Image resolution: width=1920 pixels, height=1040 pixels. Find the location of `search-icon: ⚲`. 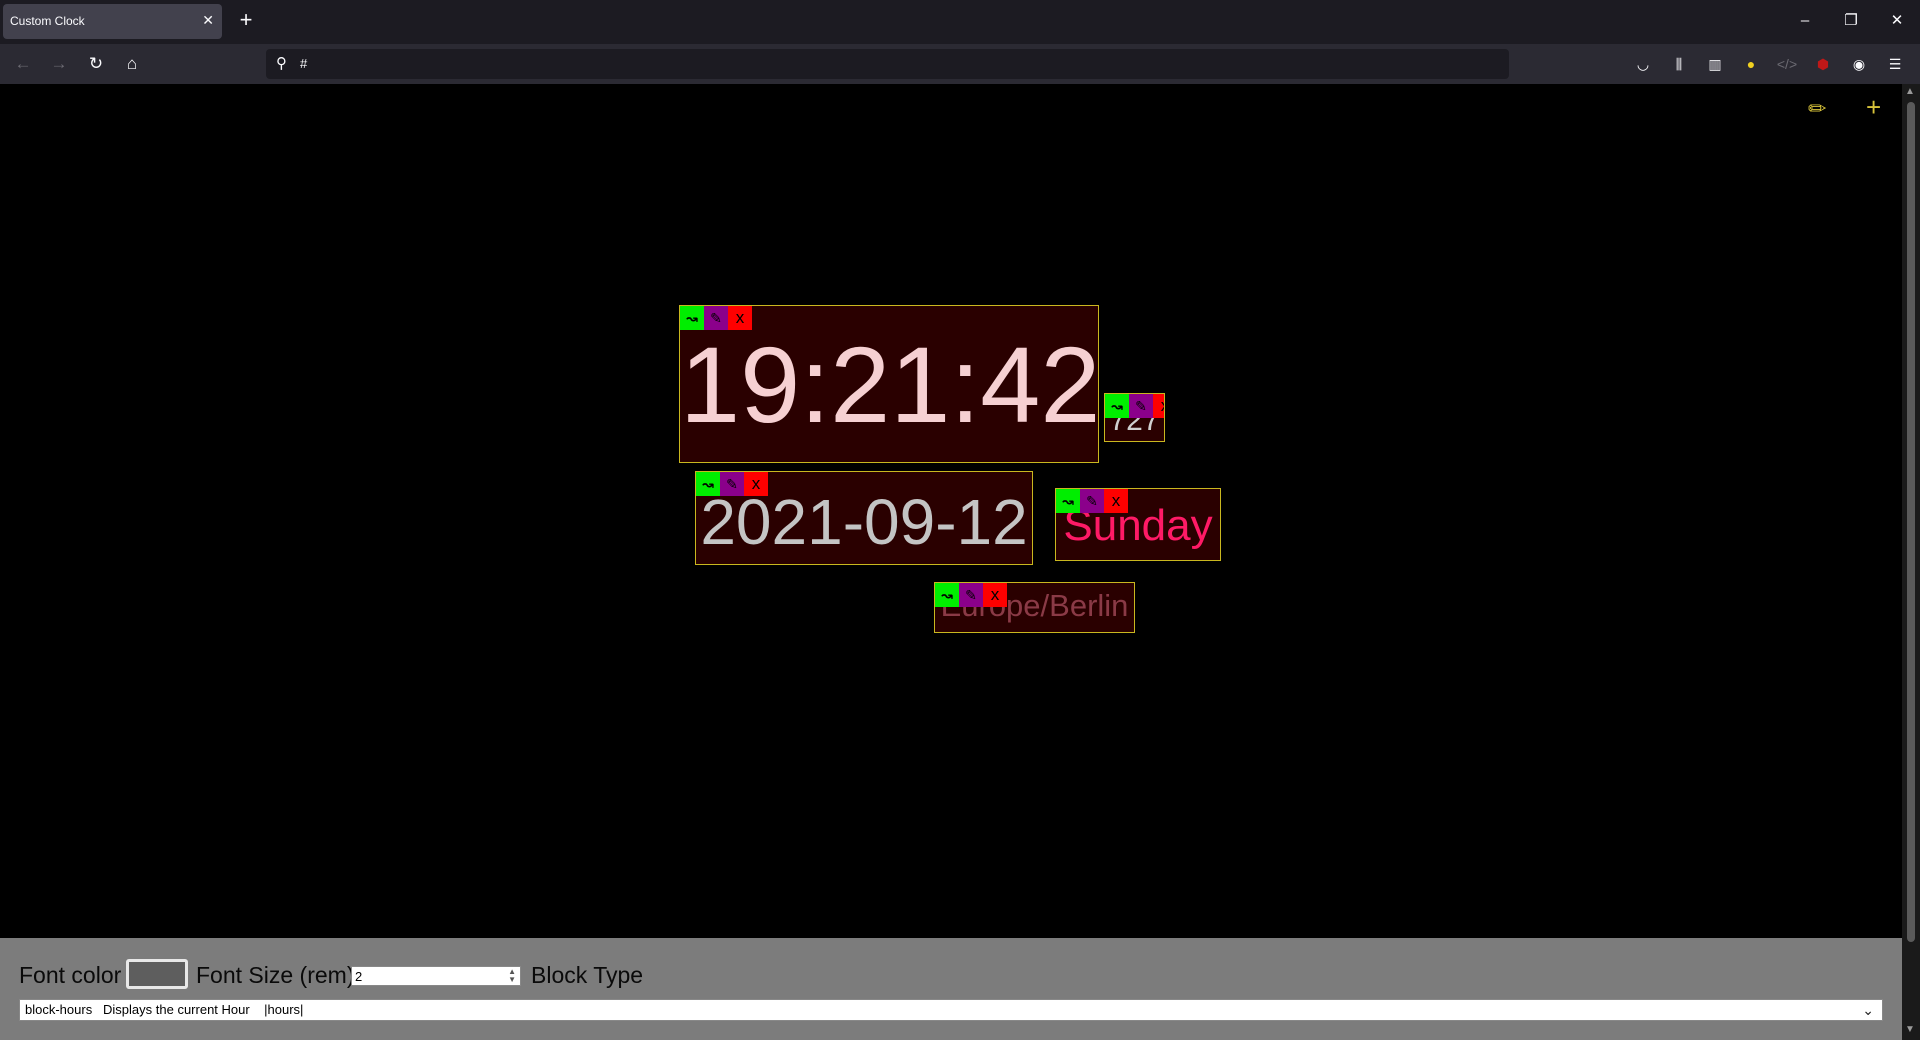

search-icon: ⚲ is located at coordinates (281, 63).